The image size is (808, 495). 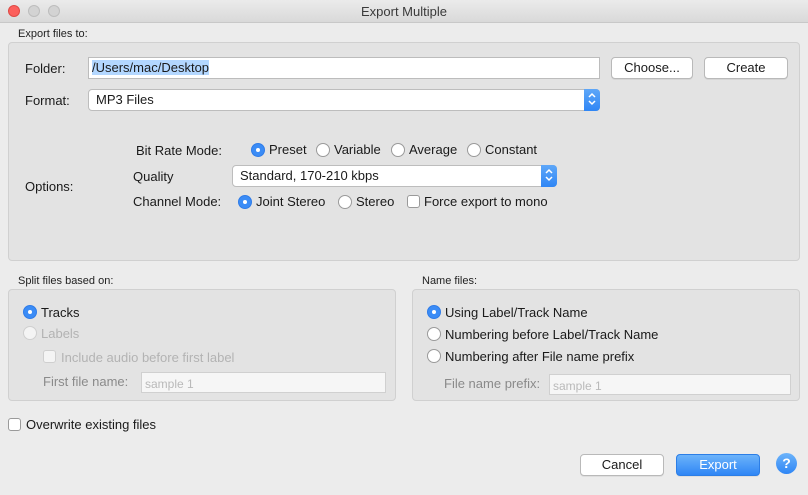 What do you see at coordinates (434, 312) in the screenshot?
I see `radio-using-label-track-name` at bounding box center [434, 312].